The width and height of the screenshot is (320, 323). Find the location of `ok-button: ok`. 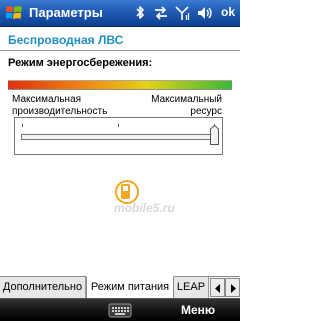

ok-button: ok is located at coordinates (228, 12).